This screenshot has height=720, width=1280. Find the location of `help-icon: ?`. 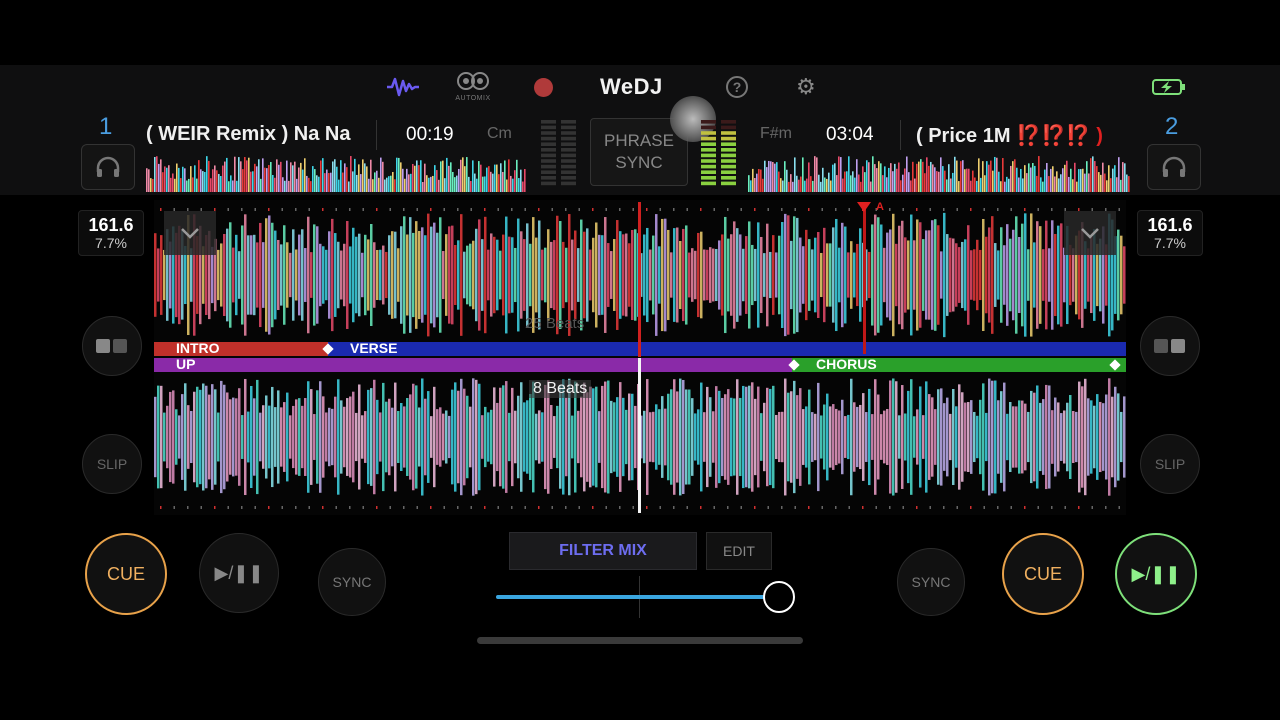

help-icon: ? is located at coordinates (737, 87).